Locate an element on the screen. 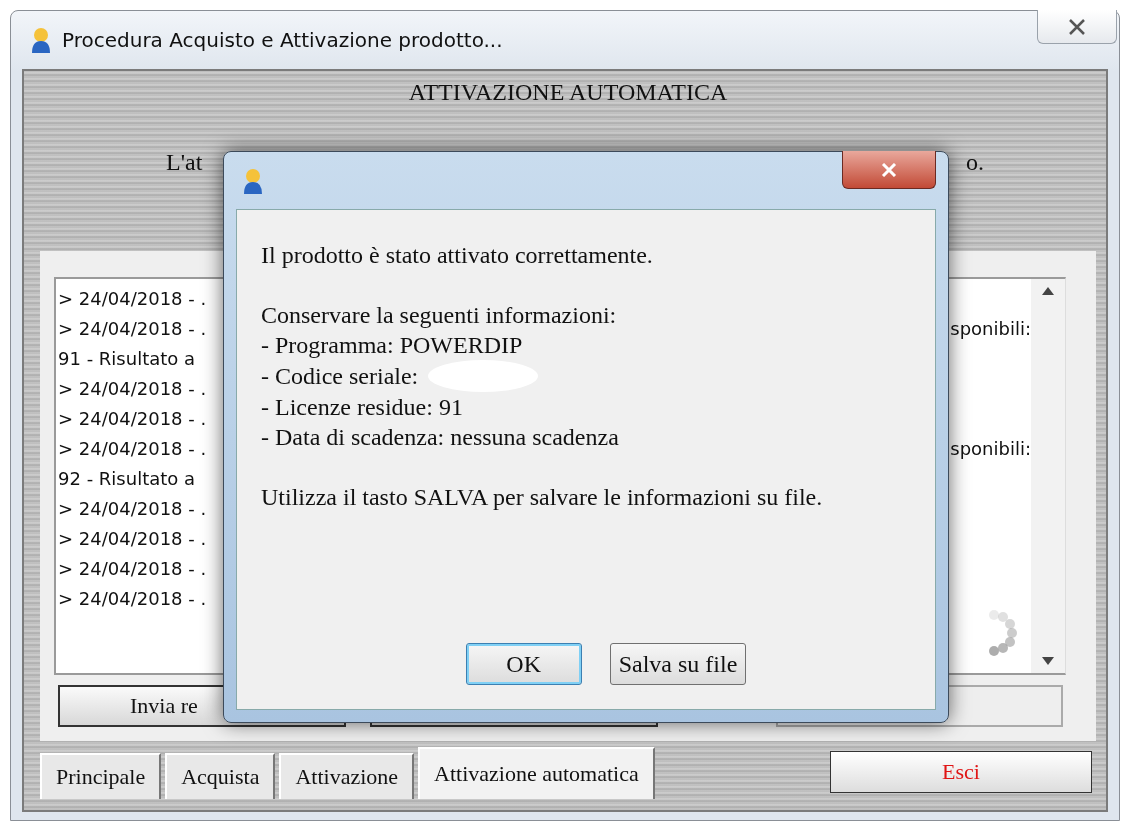  scroll-up-icon is located at coordinates (1048, 291).